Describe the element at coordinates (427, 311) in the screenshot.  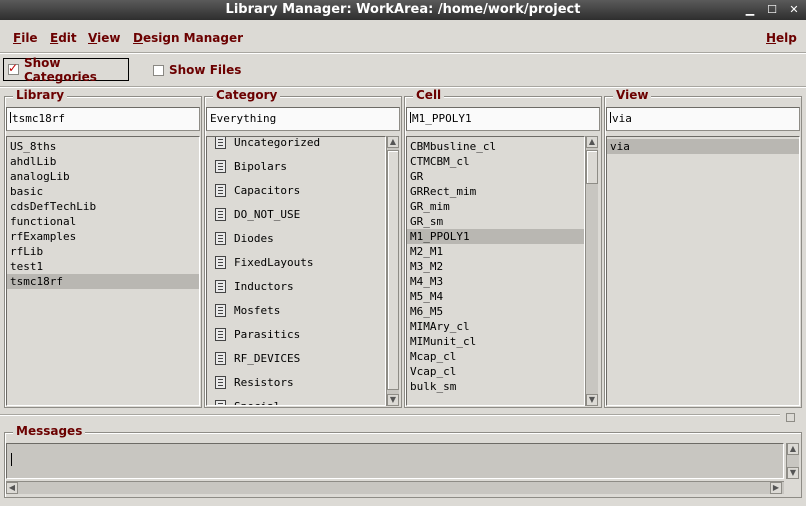
I see `cell-item-label: M6_M5` at that location.